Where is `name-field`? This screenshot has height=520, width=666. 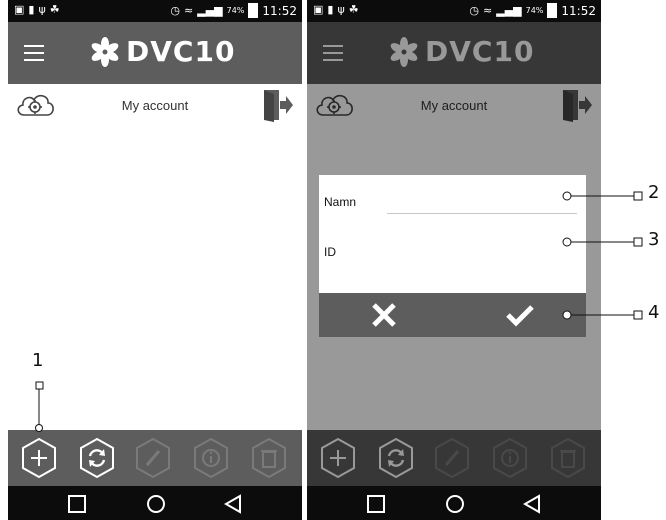
name-field is located at coordinates (482, 213).